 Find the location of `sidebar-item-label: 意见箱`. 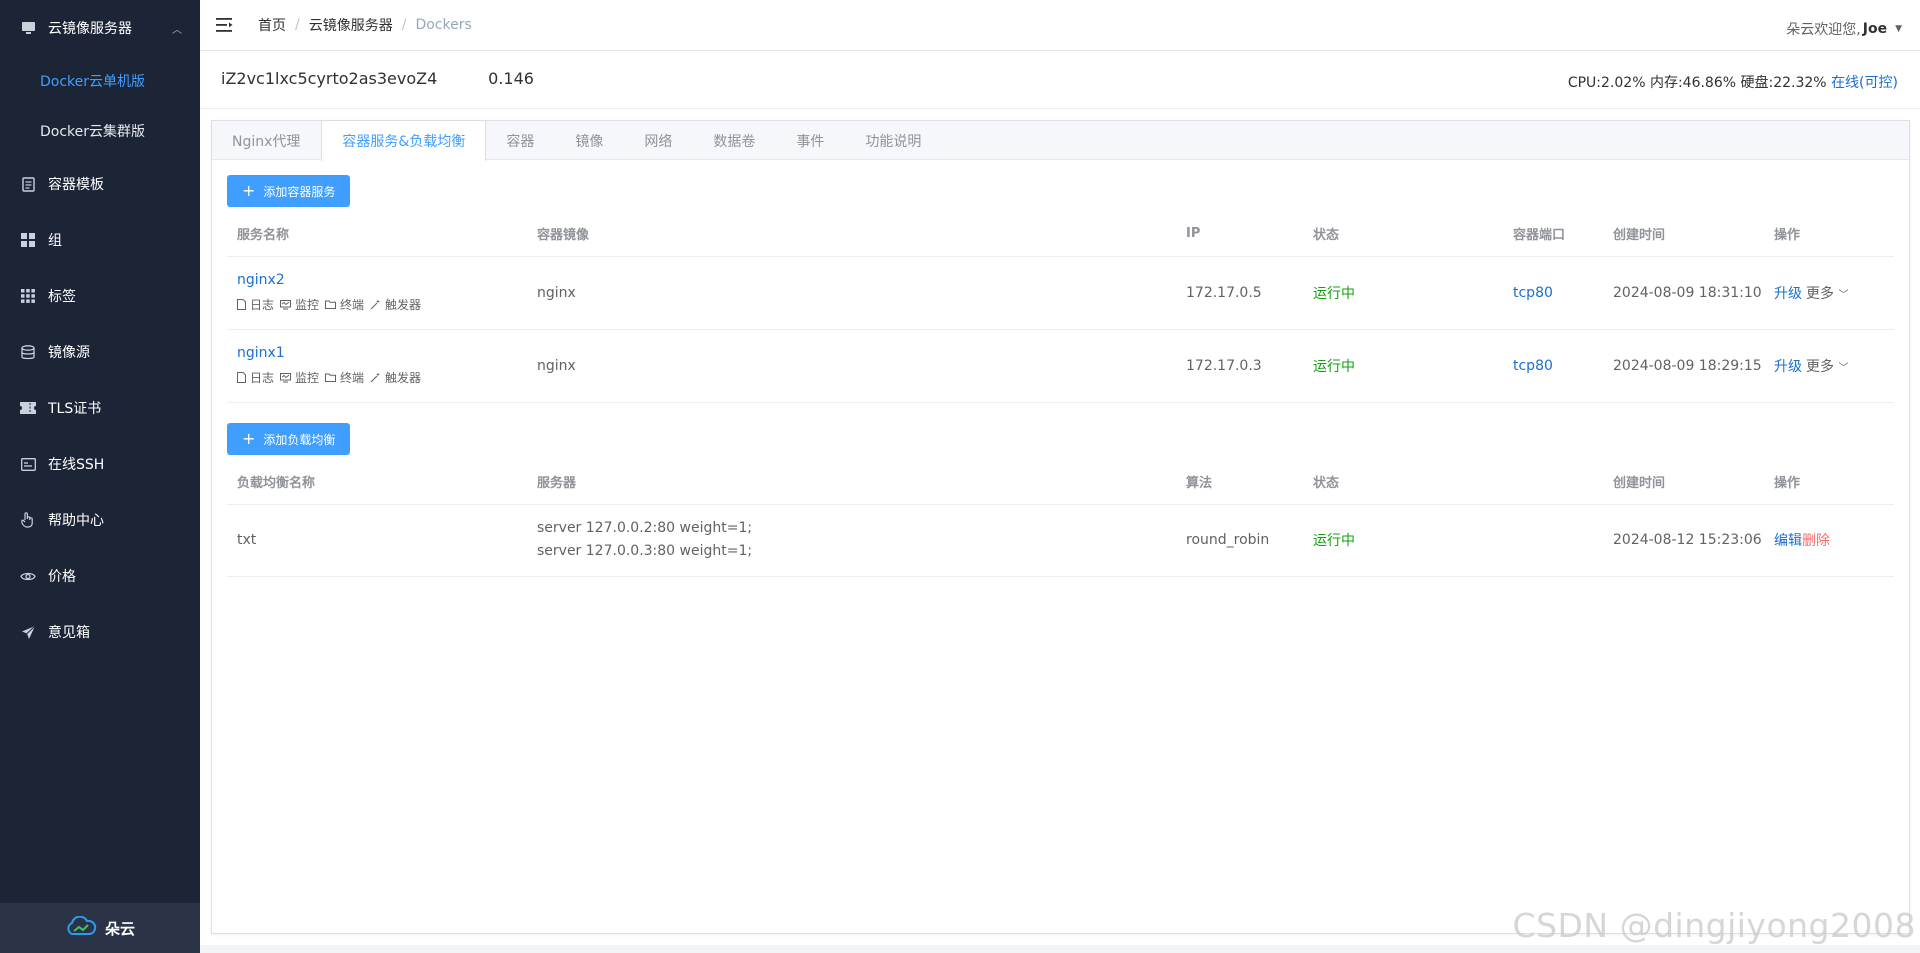

sidebar-item-label: 意见箱 is located at coordinates (69, 633).